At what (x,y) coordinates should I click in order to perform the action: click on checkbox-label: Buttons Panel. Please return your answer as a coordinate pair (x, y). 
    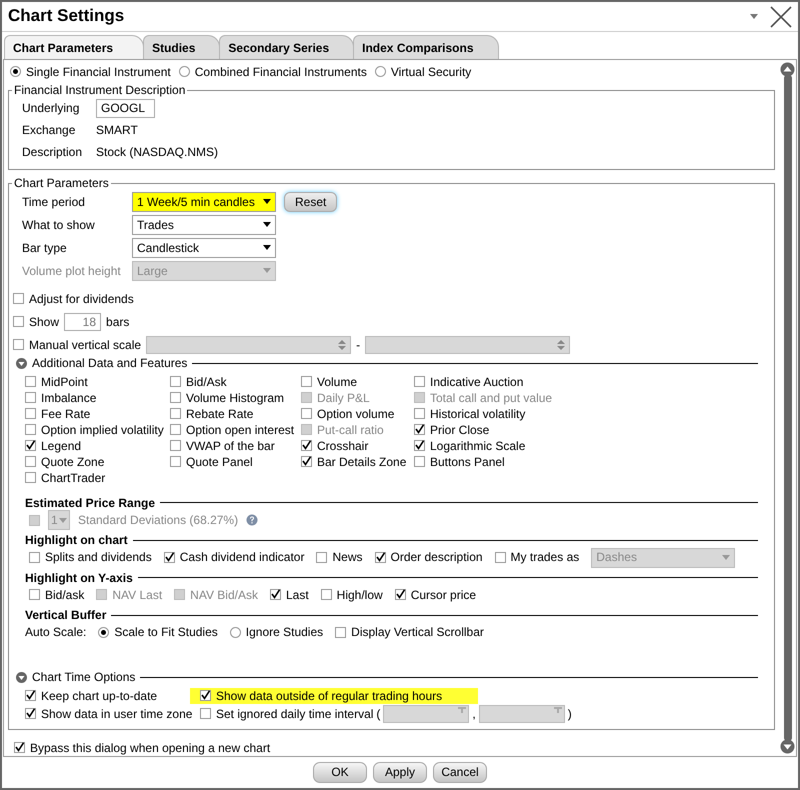
    Looking at the image, I should click on (467, 461).